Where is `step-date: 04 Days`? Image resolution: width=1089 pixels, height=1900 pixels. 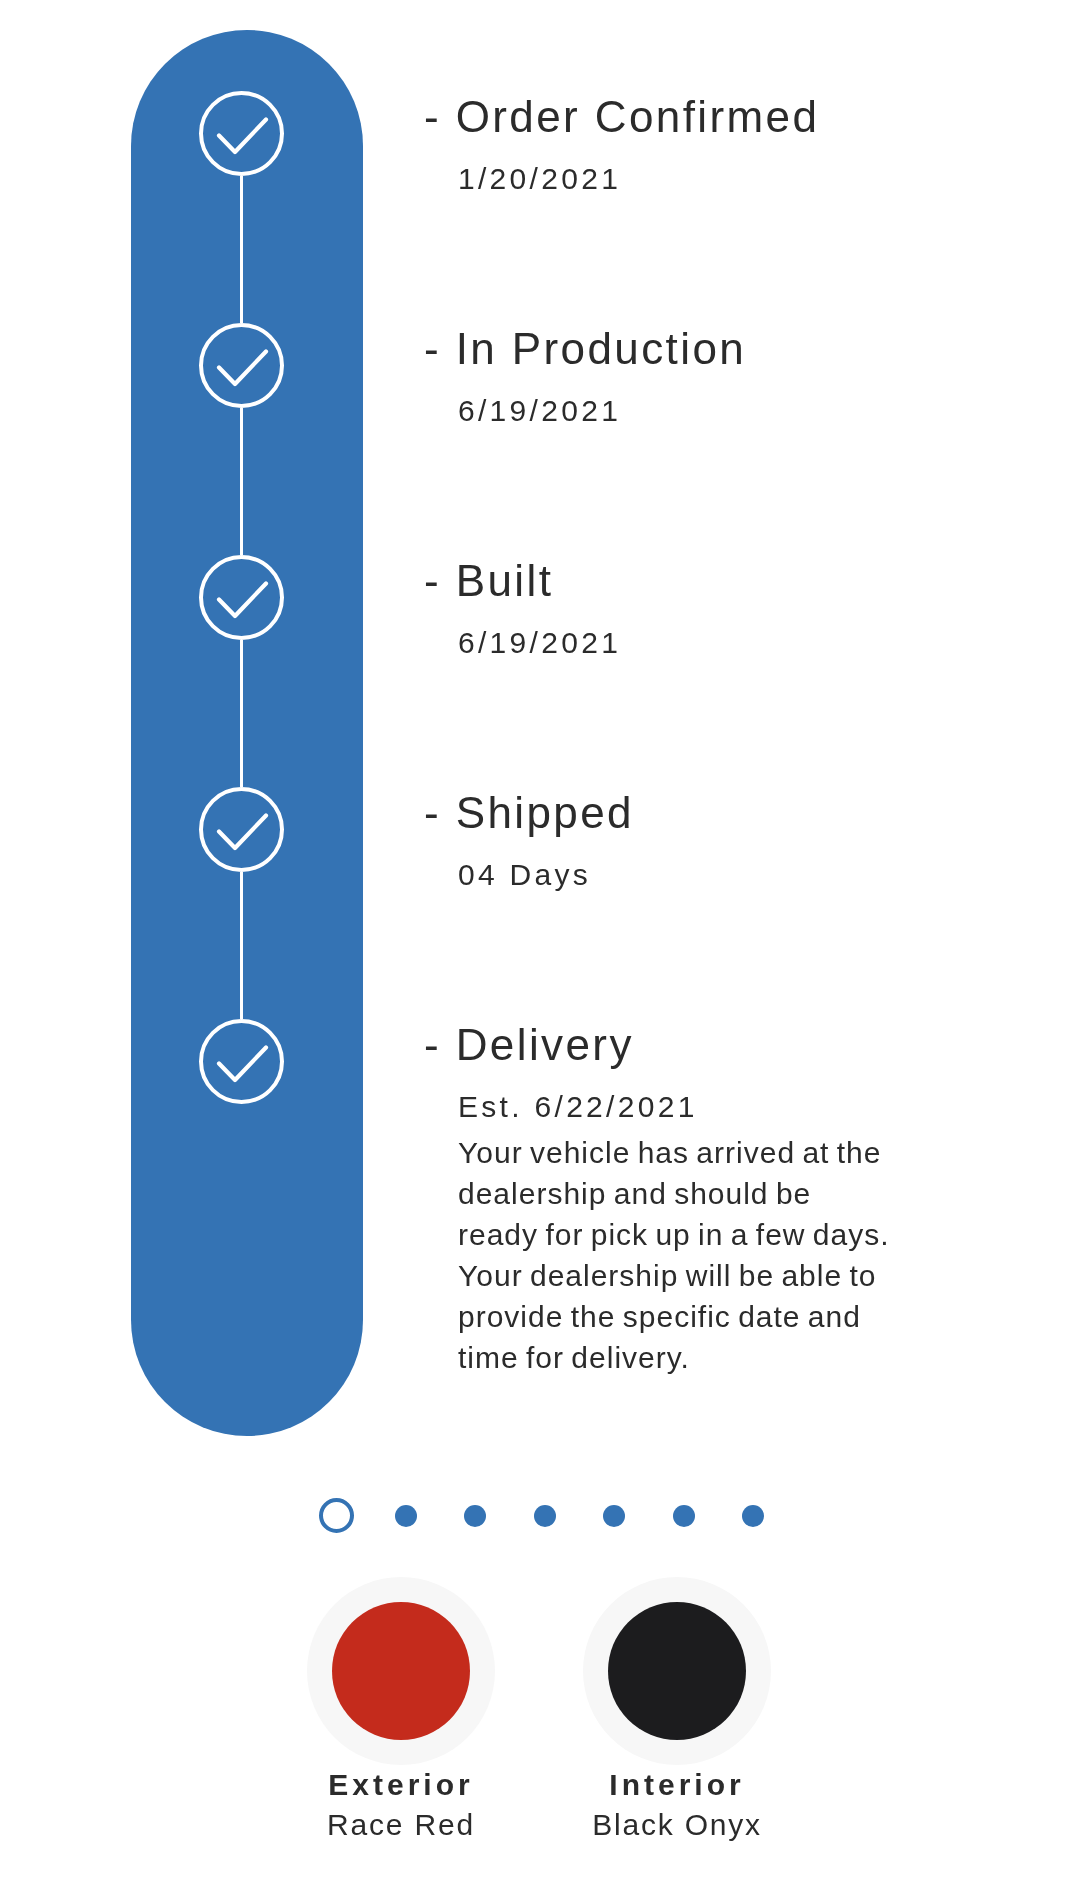 step-date: 04 Days is located at coordinates (525, 875).